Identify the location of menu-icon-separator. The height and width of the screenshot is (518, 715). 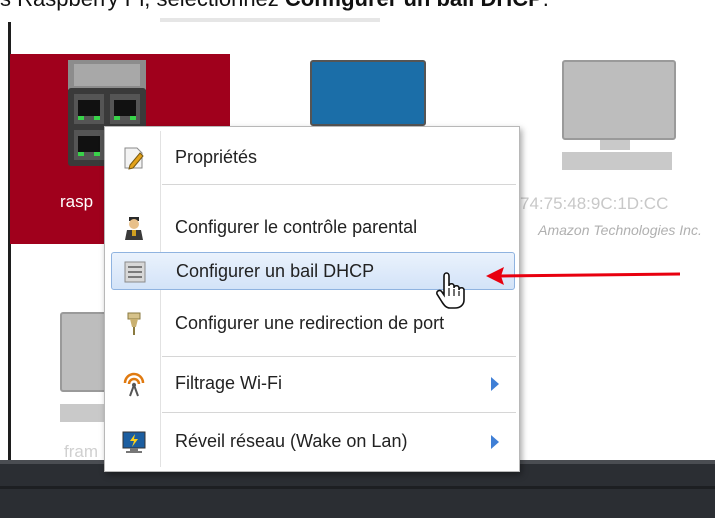
(160, 299).